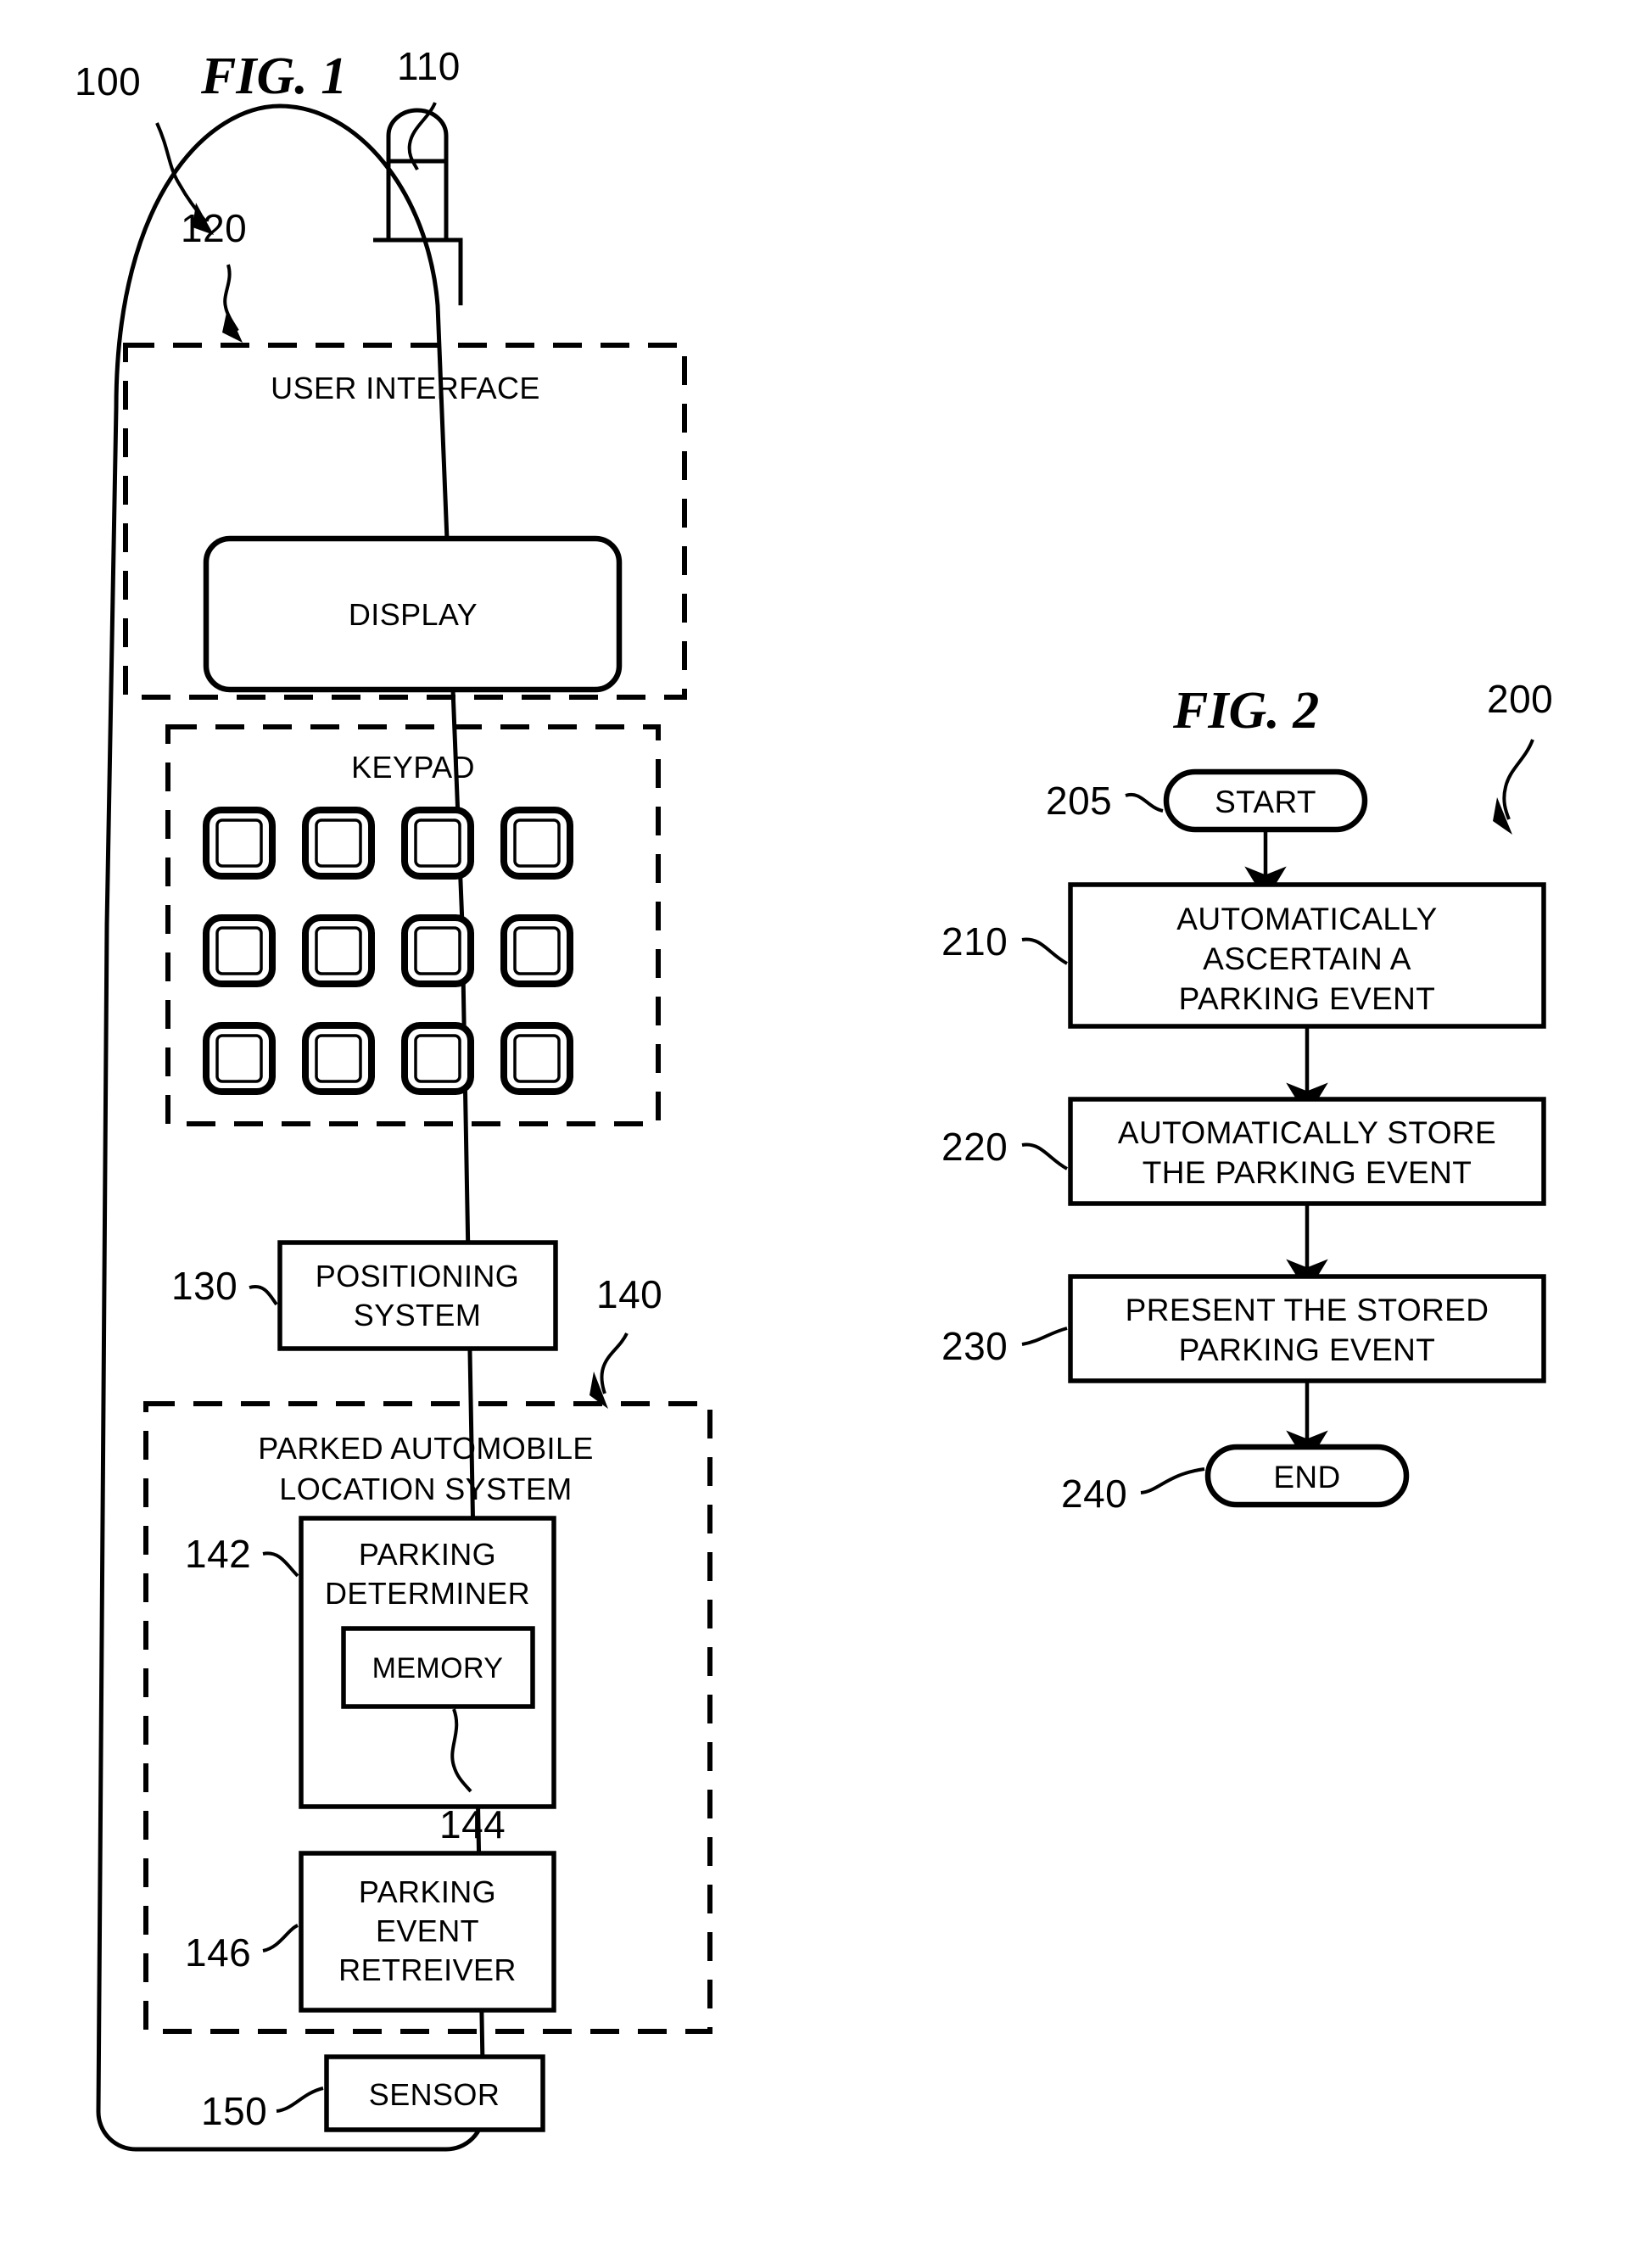 The image size is (1626, 2268). What do you see at coordinates (1306, 1477) in the screenshot?
I see `flow-node-end-label: END` at bounding box center [1306, 1477].